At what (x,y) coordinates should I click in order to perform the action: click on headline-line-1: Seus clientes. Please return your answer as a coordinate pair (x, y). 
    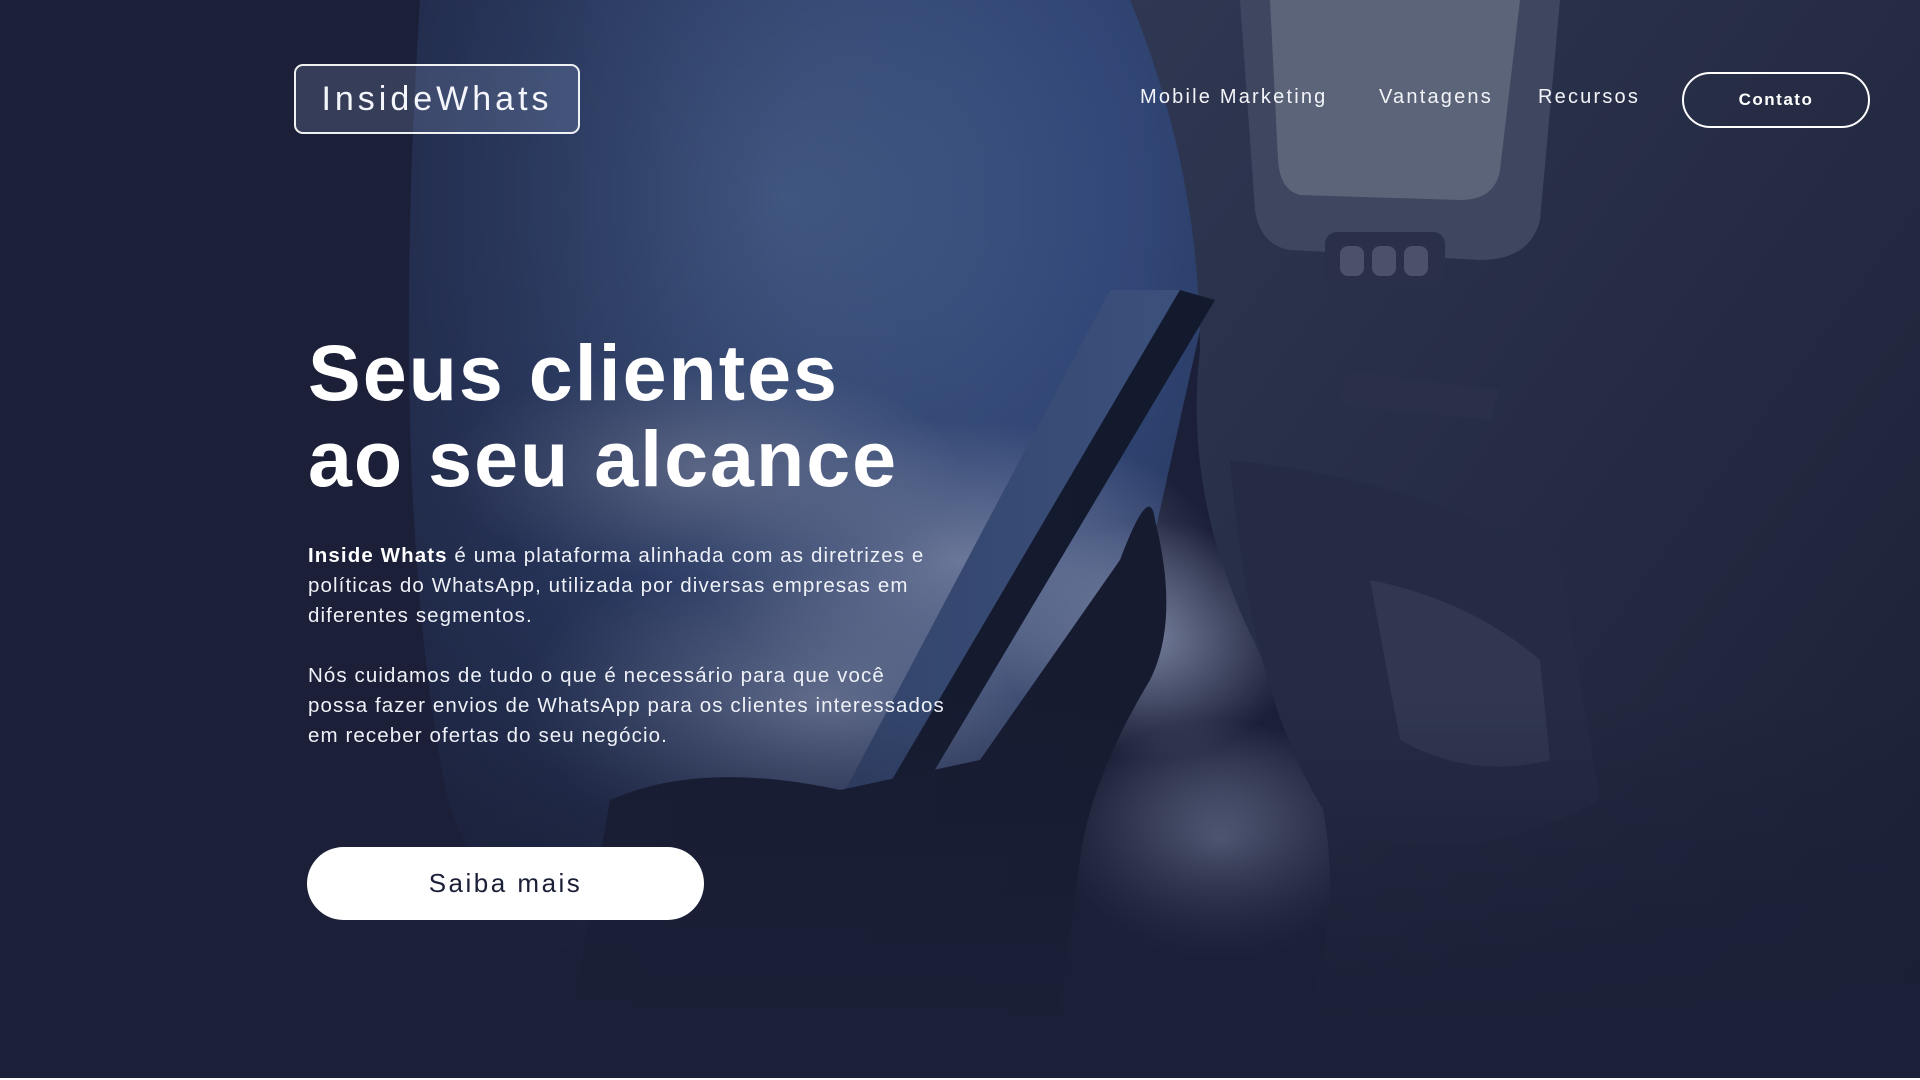
    Looking at the image, I should click on (573, 372).